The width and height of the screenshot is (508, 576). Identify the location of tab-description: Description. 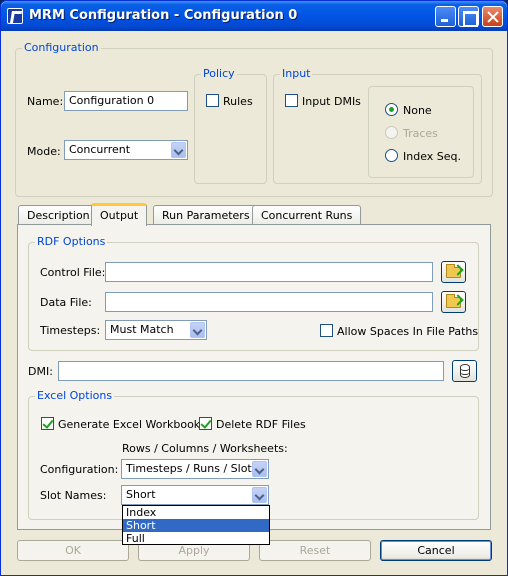
(58, 215).